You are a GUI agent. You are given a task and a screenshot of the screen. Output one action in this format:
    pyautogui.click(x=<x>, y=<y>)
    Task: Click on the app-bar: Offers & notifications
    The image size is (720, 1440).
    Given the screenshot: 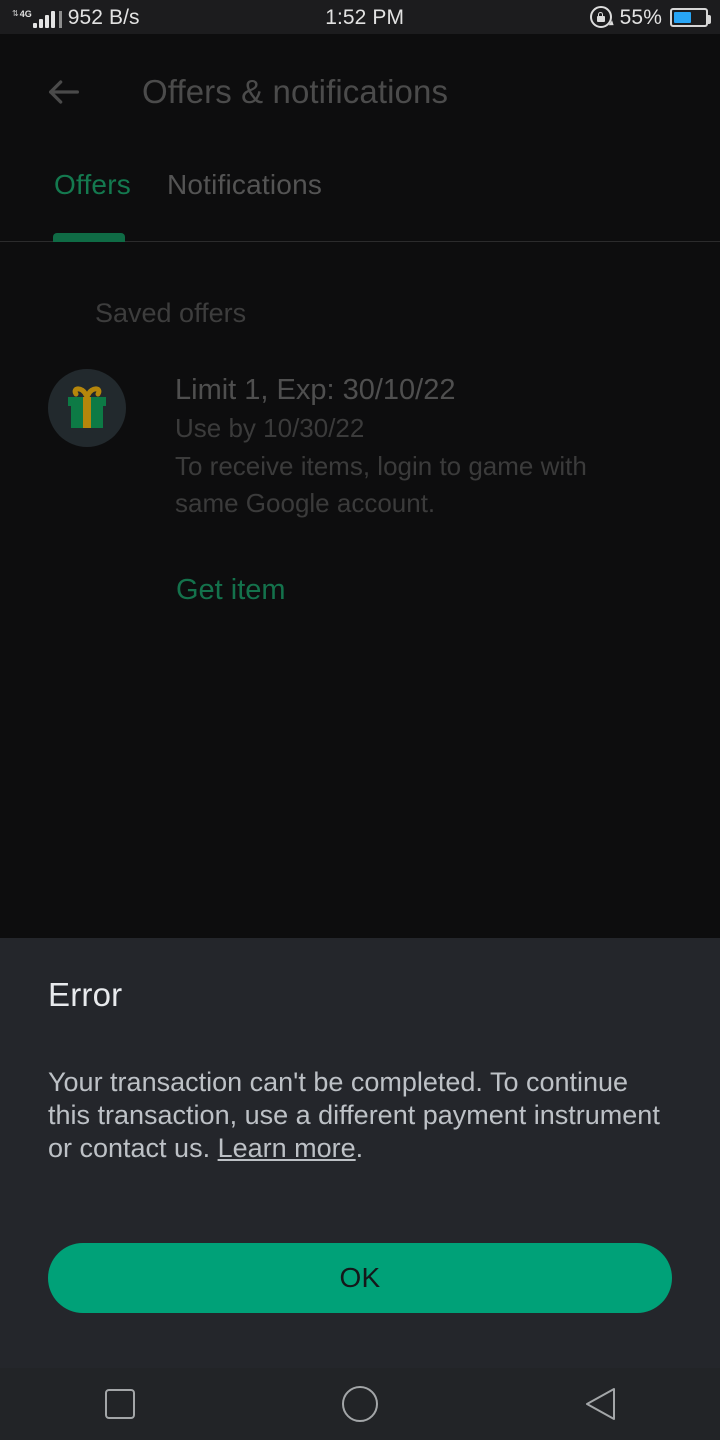 What is the action you would take?
    pyautogui.click(x=360, y=91)
    